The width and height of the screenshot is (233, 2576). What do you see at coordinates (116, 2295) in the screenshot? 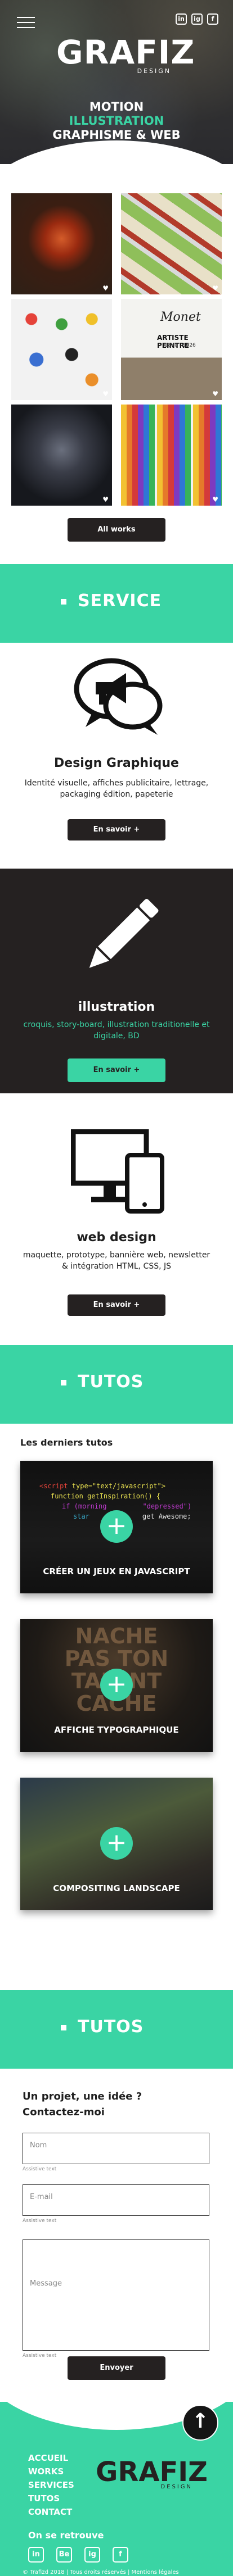
I see `message-field: Message` at bounding box center [116, 2295].